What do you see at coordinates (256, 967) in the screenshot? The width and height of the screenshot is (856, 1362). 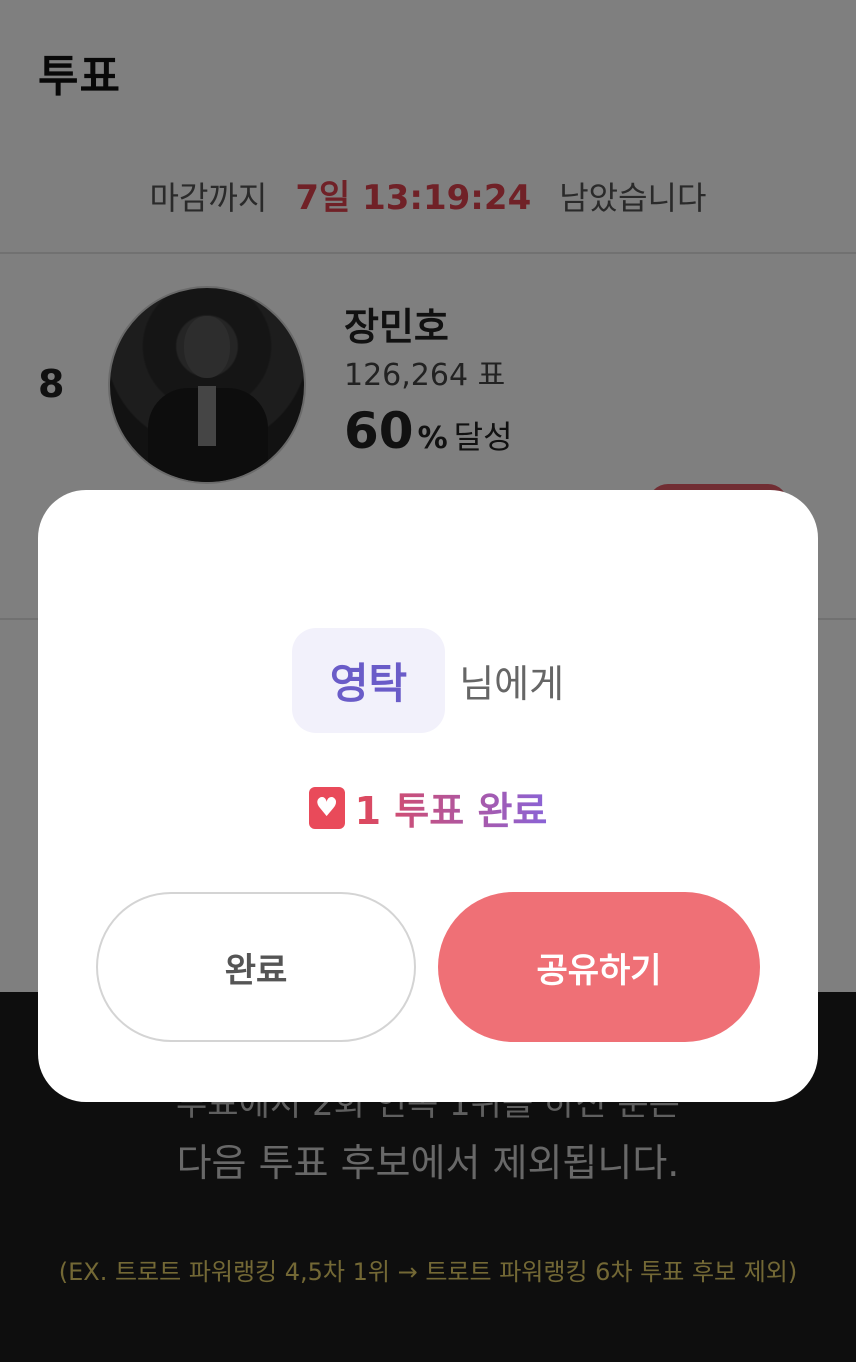 I see `complete-button: 완료` at bounding box center [256, 967].